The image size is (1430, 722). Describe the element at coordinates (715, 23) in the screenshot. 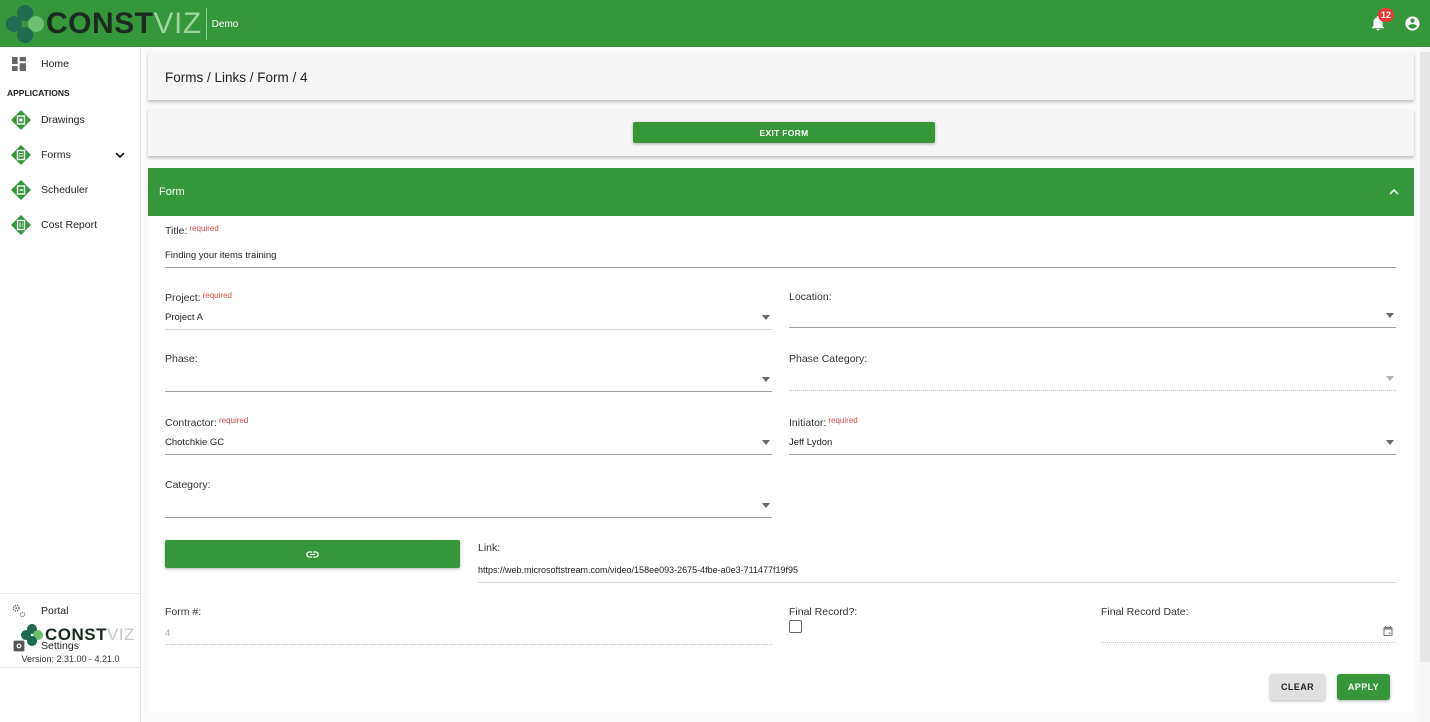

I see `top-app-bar: CONSTVIZ Demo 12` at that location.